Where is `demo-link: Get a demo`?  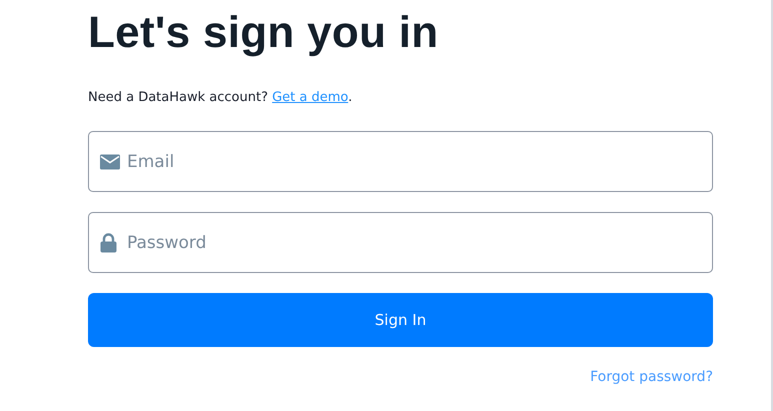
demo-link: Get a demo is located at coordinates (310, 97).